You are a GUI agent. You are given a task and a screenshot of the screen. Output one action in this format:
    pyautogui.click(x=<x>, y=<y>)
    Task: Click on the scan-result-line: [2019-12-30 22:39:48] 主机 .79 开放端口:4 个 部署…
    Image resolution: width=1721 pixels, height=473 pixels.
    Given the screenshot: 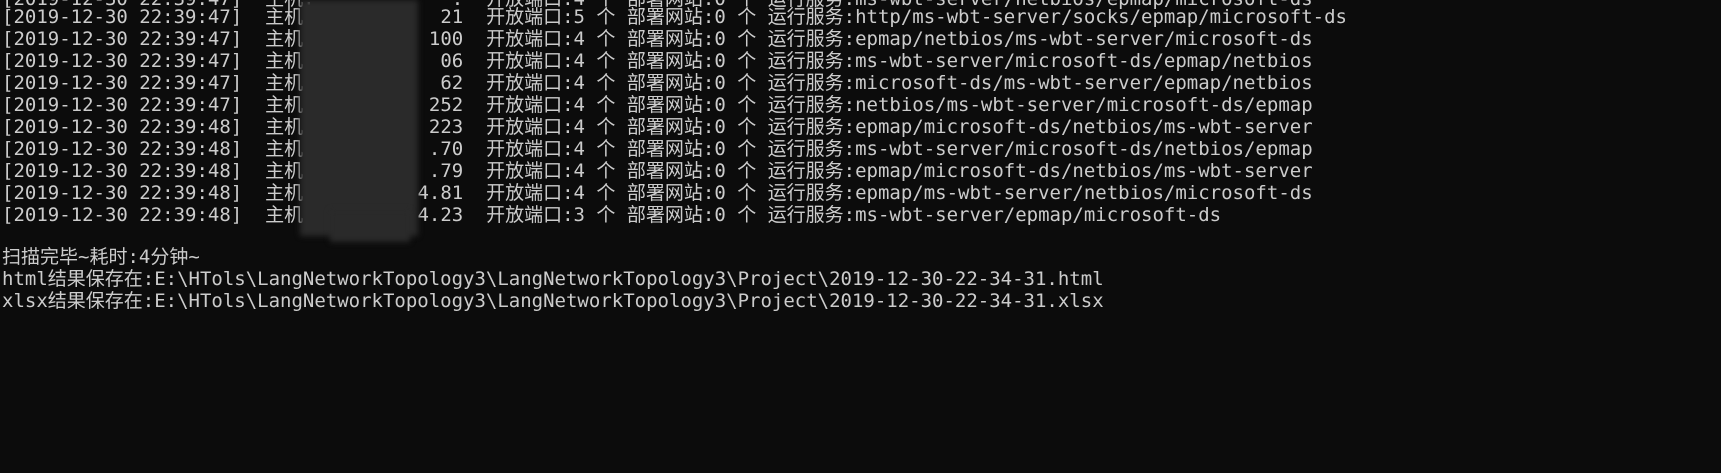 What is the action you would take?
    pyautogui.click(x=657, y=171)
    